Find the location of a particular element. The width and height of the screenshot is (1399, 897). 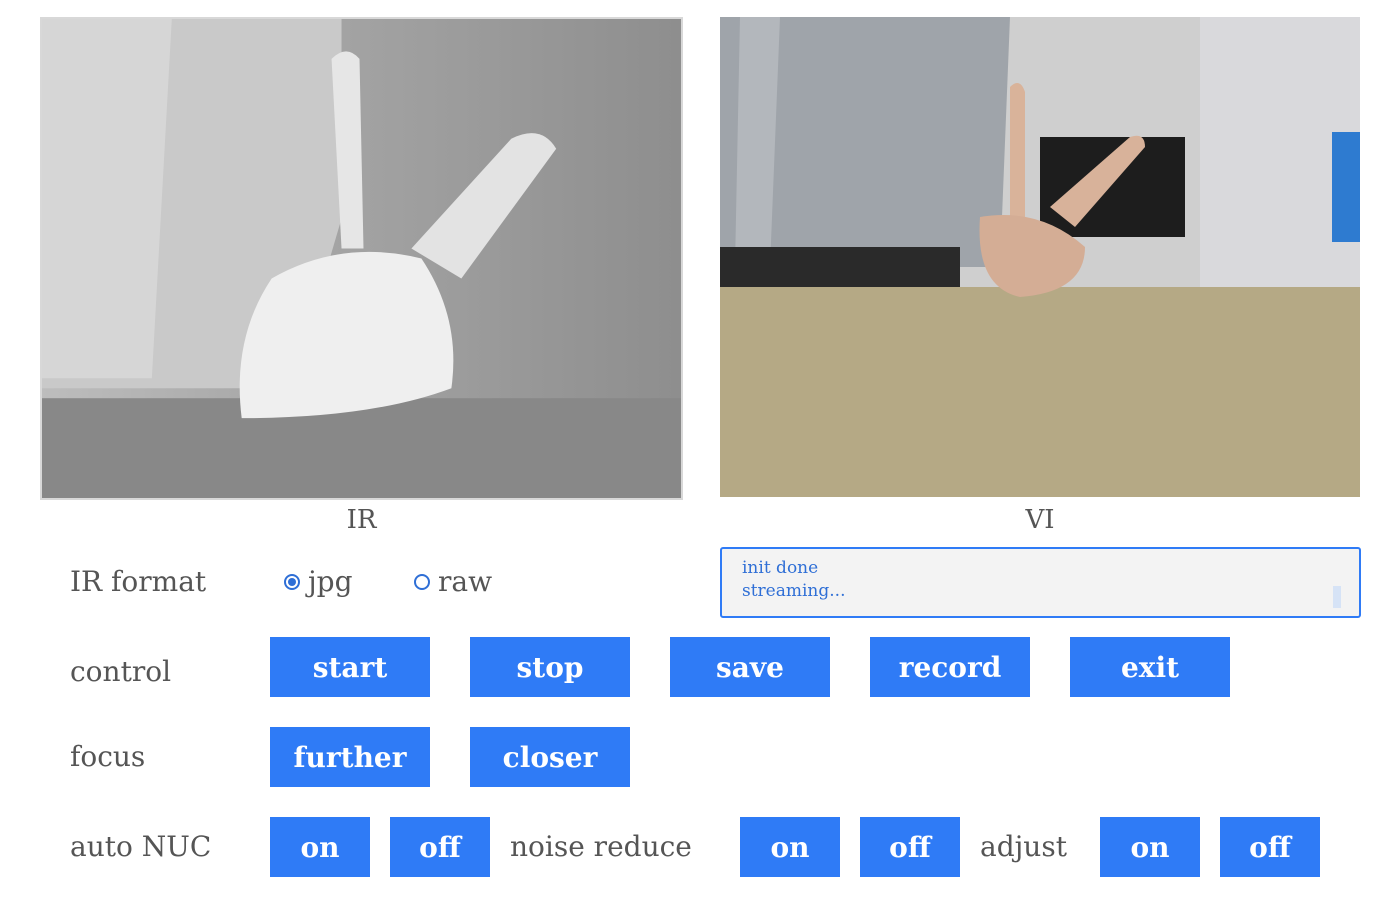

record-button: record is located at coordinates (950, 667).